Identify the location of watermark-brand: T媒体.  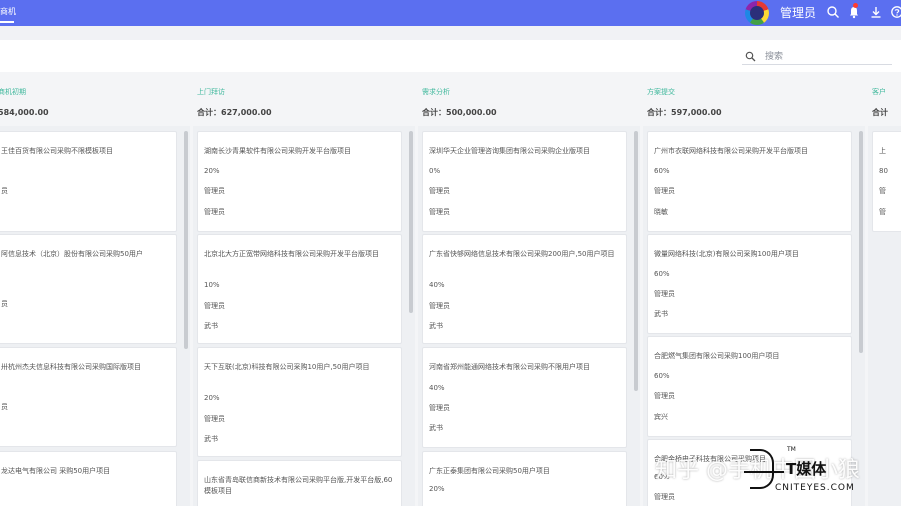
(806, 469).